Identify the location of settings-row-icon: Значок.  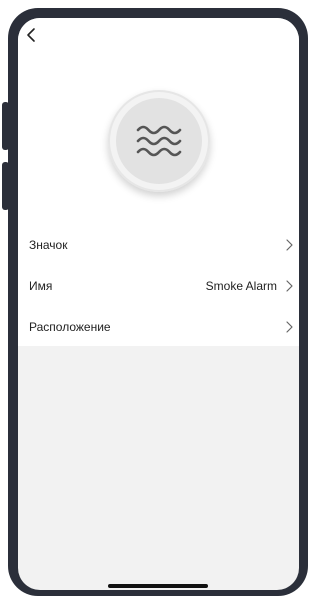
(158, 245).